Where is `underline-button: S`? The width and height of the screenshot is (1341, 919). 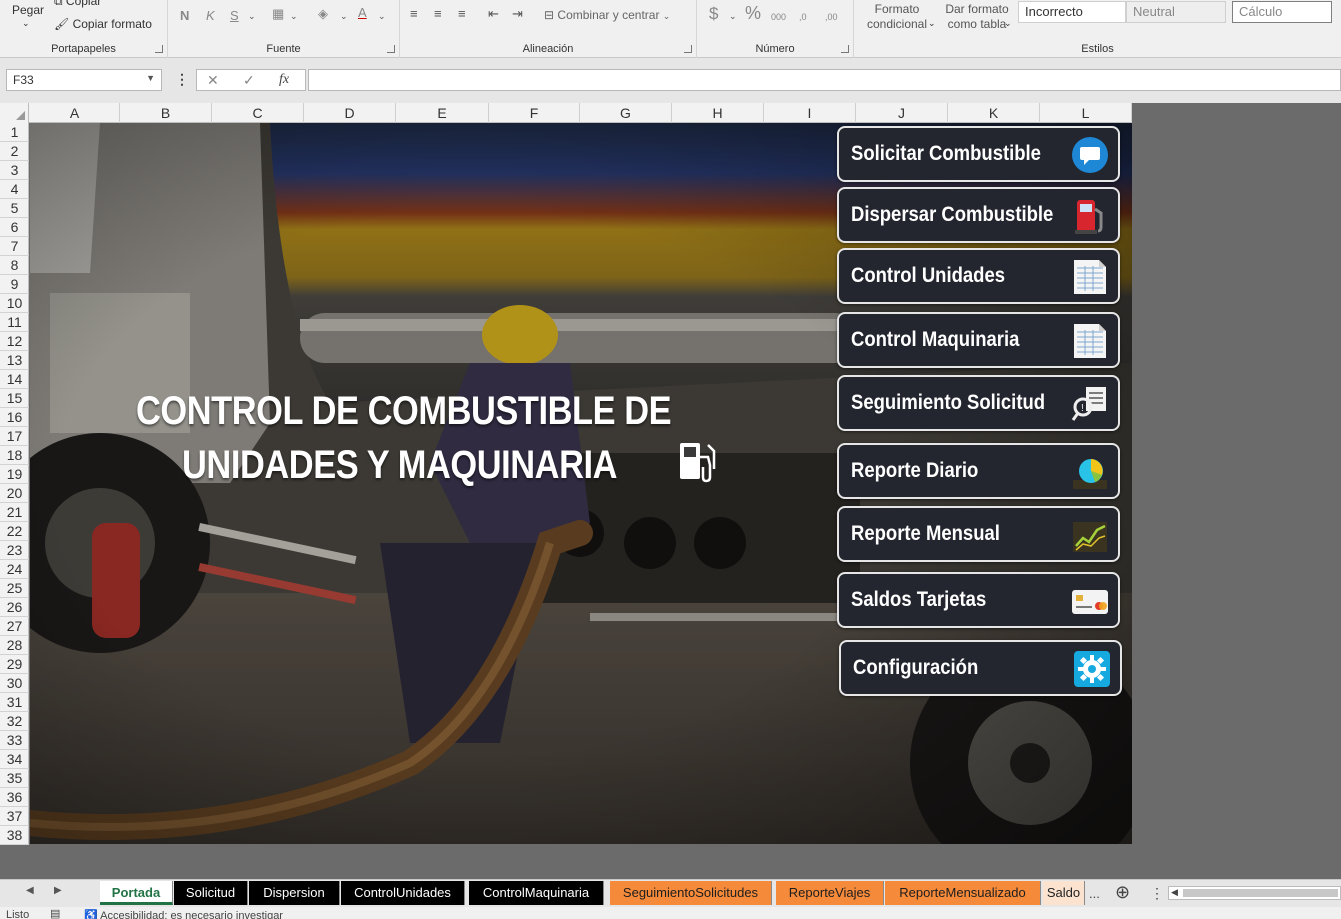
underline-button: S is located at coordinates (234, 16).